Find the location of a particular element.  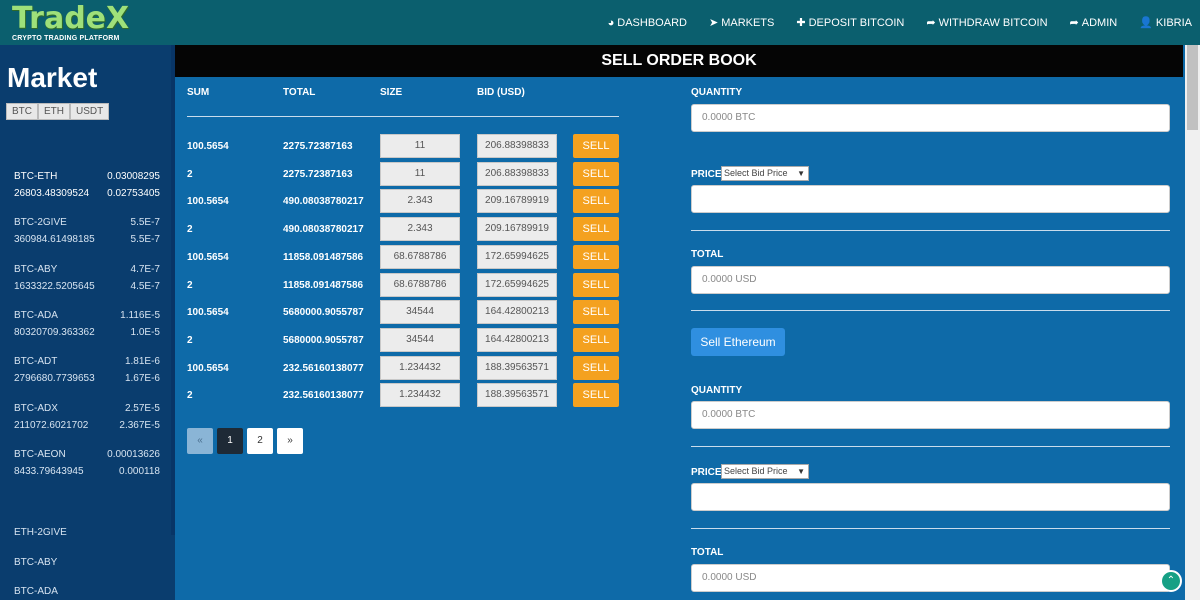

pair-change: 0.000118 is located at coordinates (139, 471).